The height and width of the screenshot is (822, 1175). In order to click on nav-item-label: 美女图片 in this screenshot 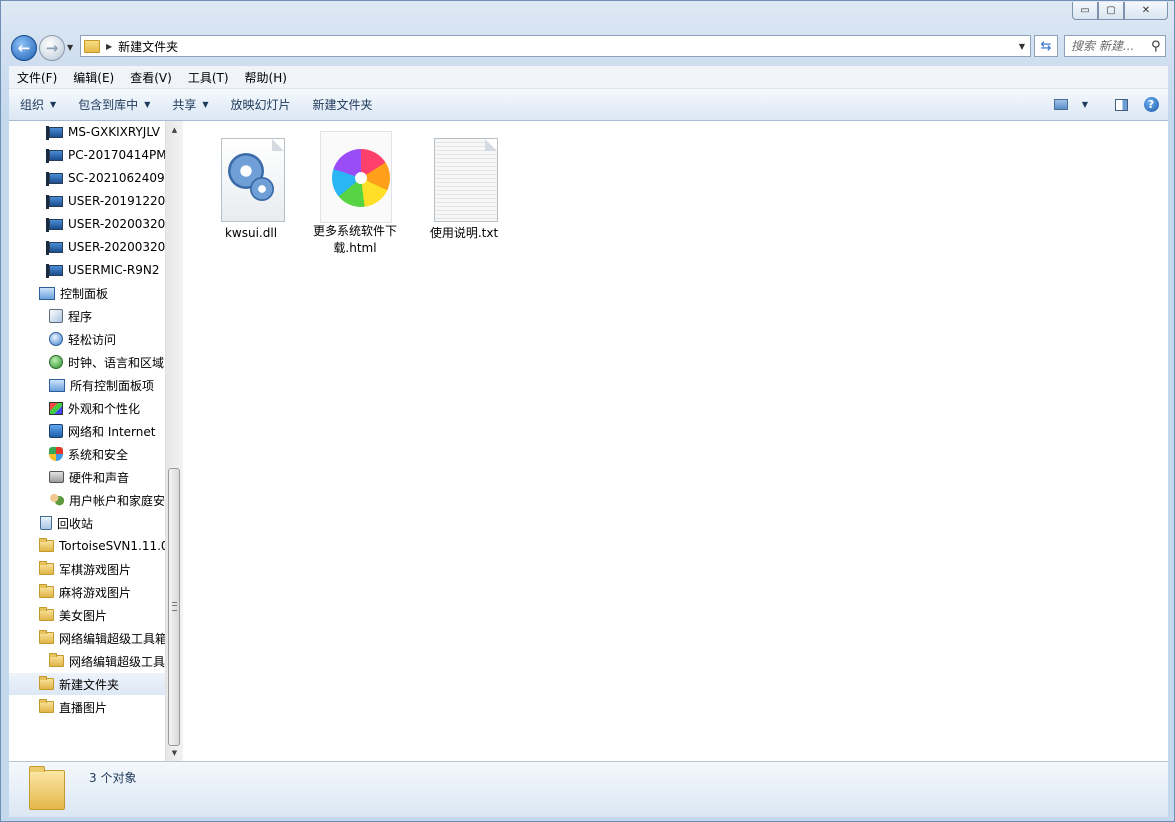, I will do `click(83, 615)`.